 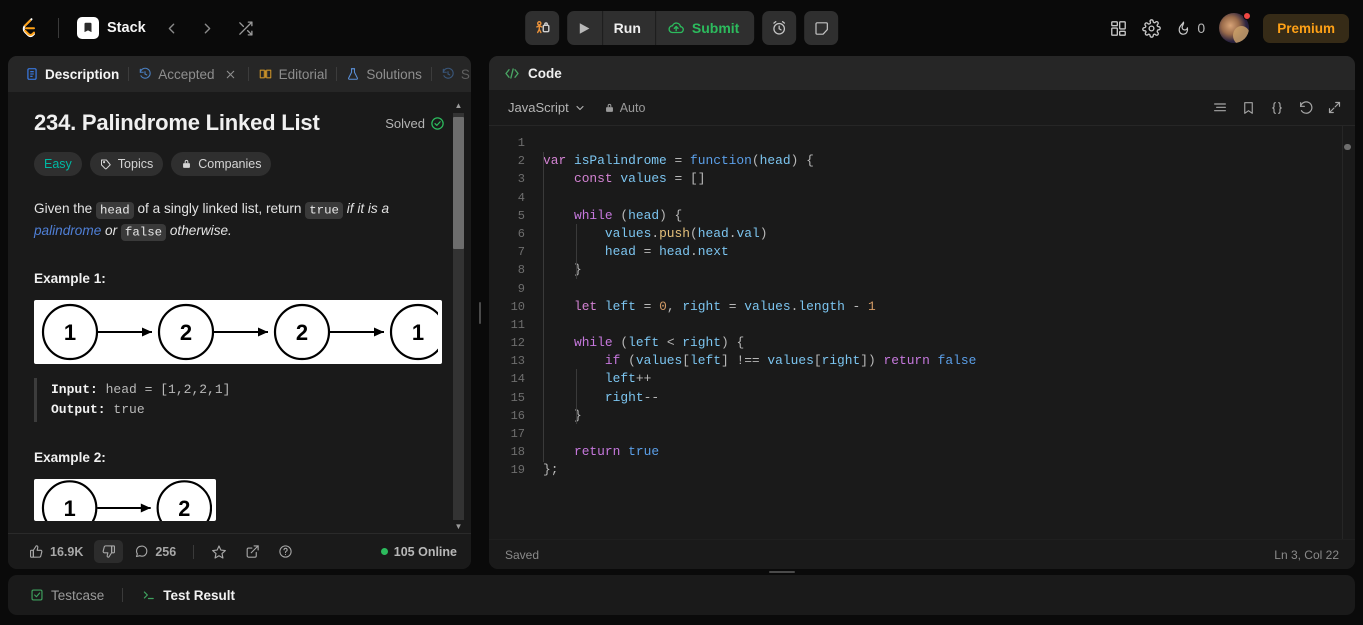 I want to click on language-selector: JavaScript, so click(x=547, y=107).